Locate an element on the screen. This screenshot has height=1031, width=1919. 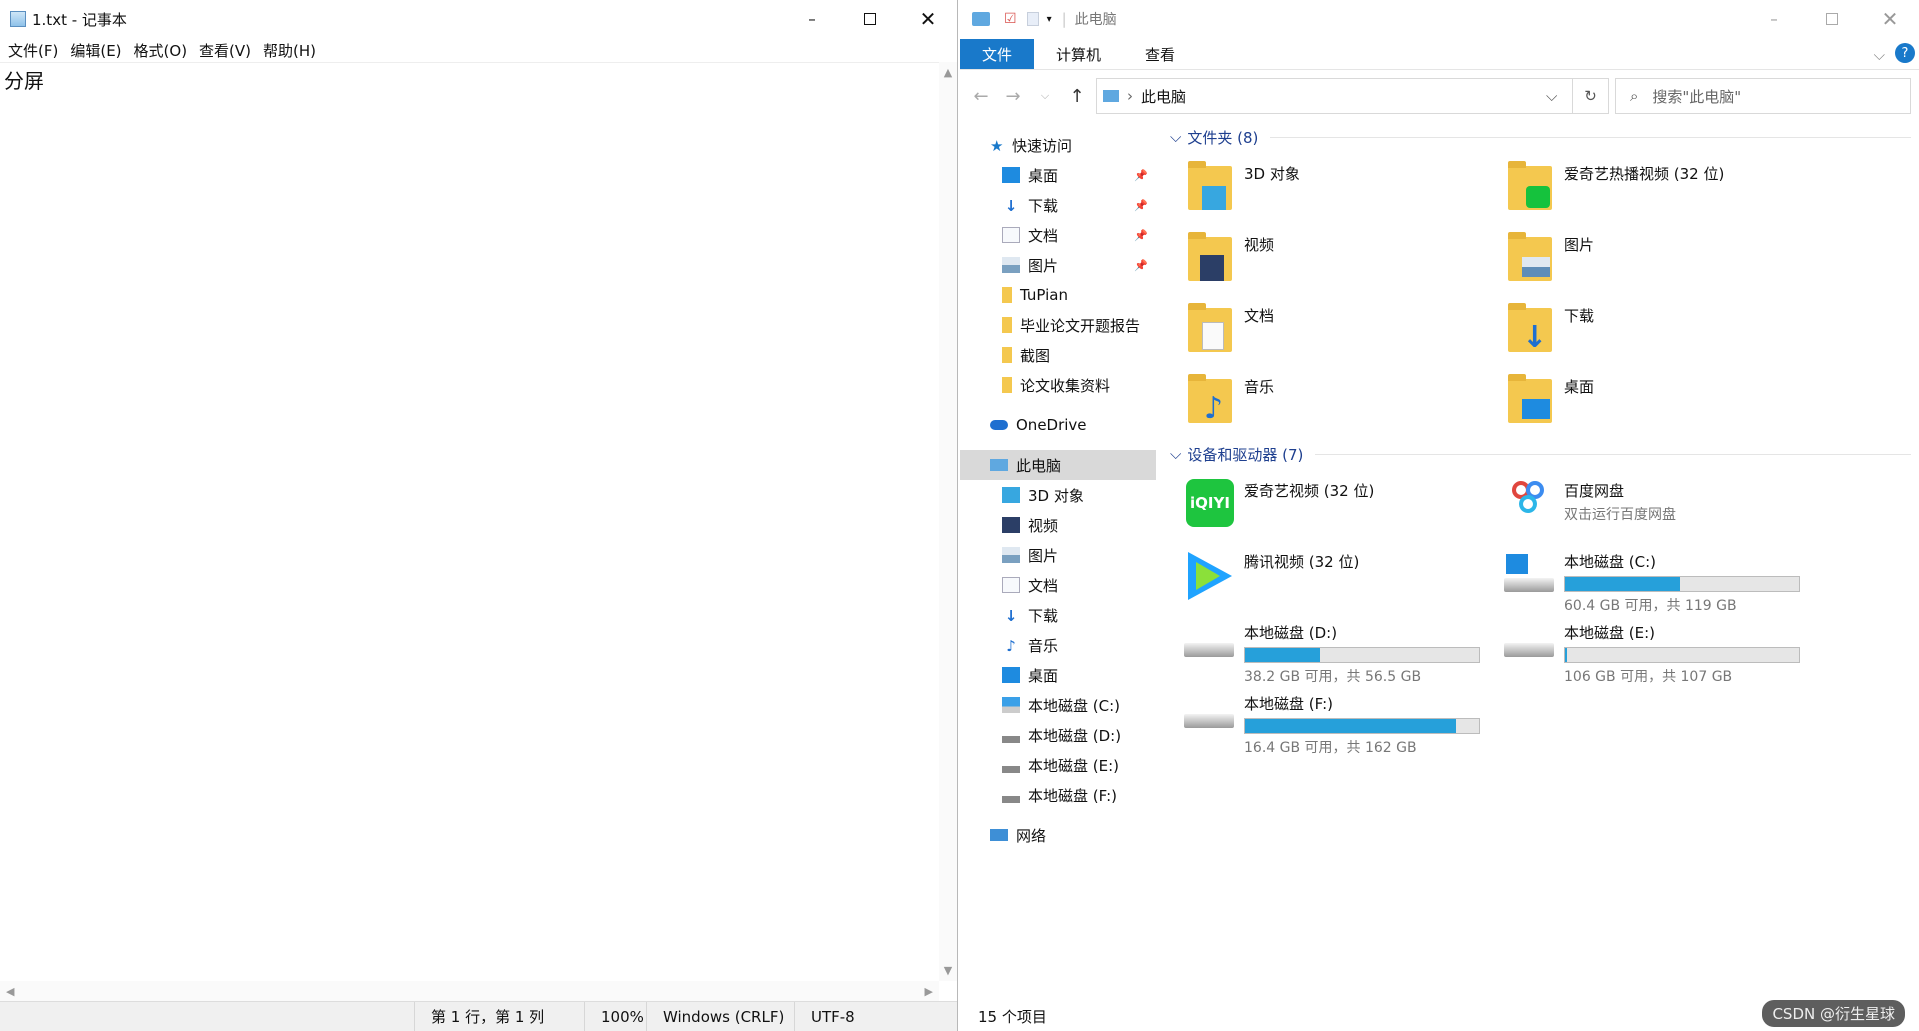
drive-c: 本地磁盘 (C:) 60.4 GB 可用，共 119 GB is located at coordinates (1662, 577).